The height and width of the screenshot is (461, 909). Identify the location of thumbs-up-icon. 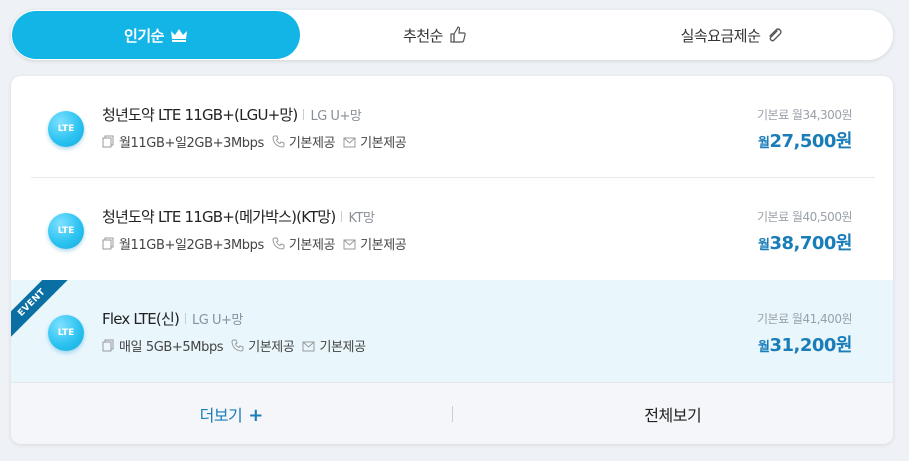
(458, 35).